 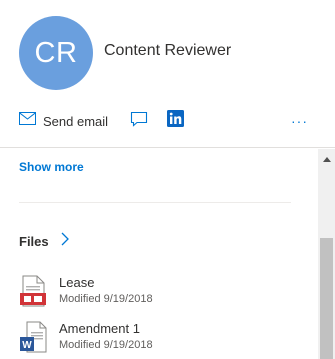 What do you see at coordinates (34, 241) in the screenshot?
I see `files-title: Files` at bounding box center [34, 241].